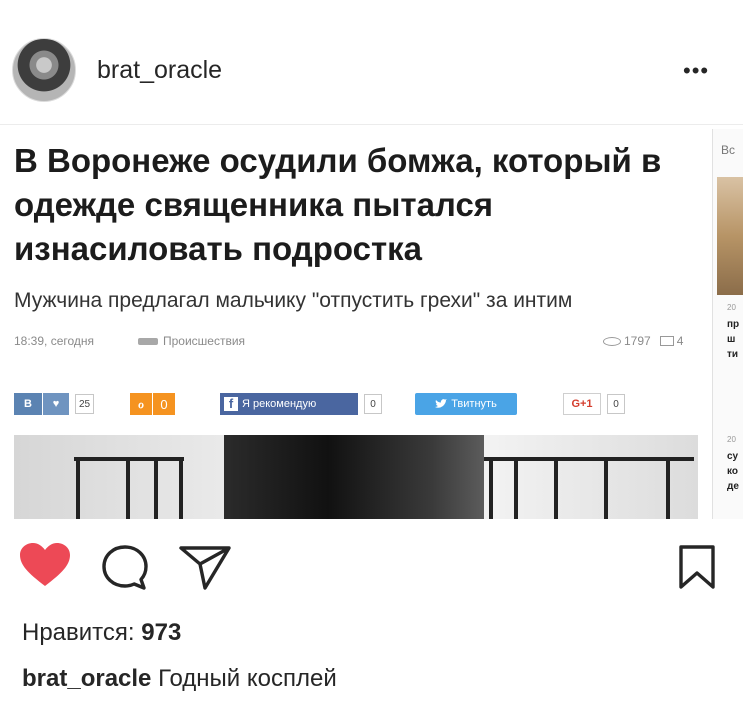  Describe the element at coordinates (159, 70) in the screenshot. I see `post-username: brat_oracle` at that location.